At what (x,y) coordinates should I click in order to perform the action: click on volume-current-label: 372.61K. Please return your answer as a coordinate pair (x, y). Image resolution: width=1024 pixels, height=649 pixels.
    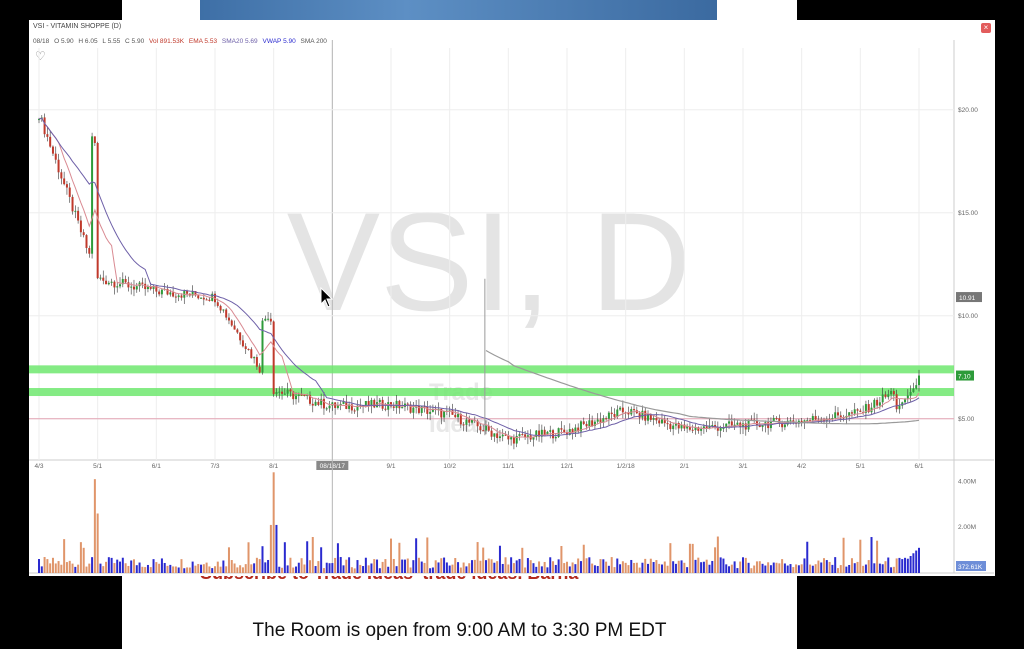
    Looking at the image, I should click on (970, 567).